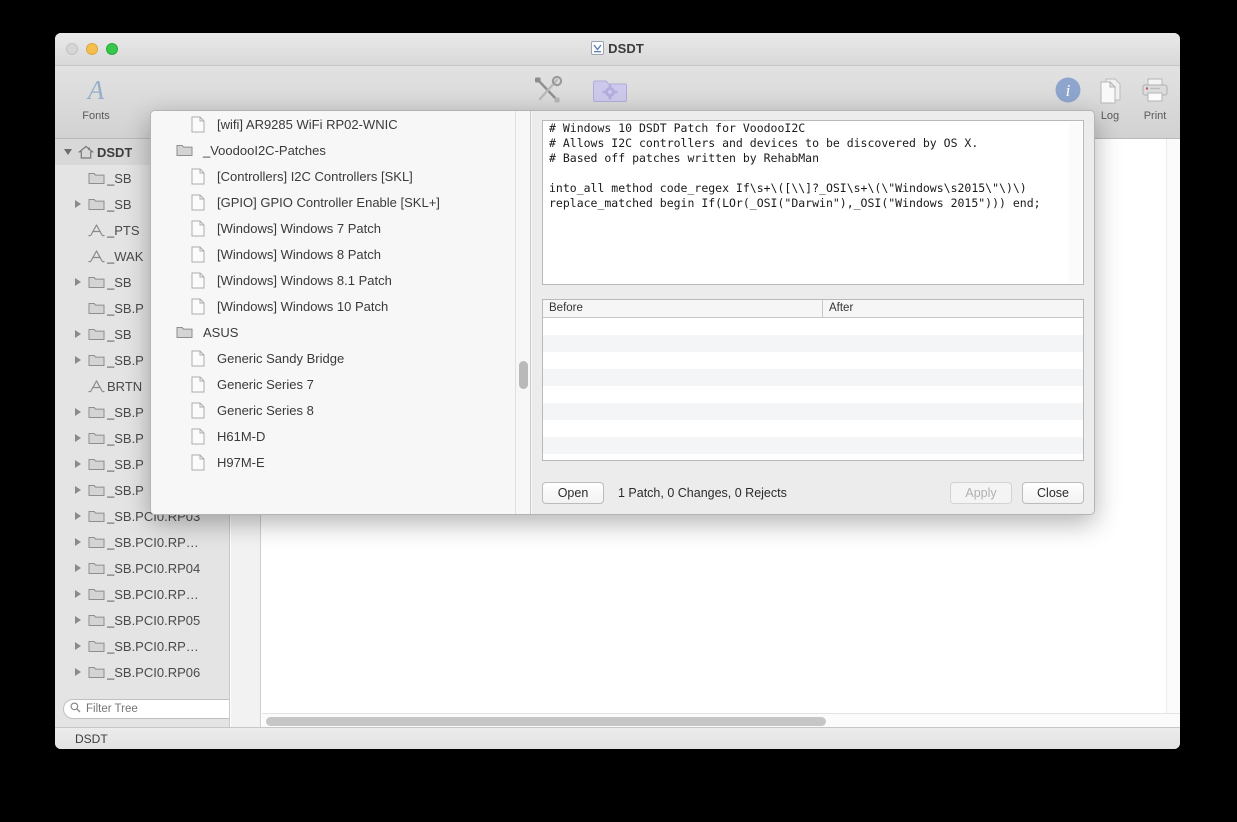 This screenshot has width=1237, height=822. I want to click on patch-list-item: H61M-D, so click(340, 436).